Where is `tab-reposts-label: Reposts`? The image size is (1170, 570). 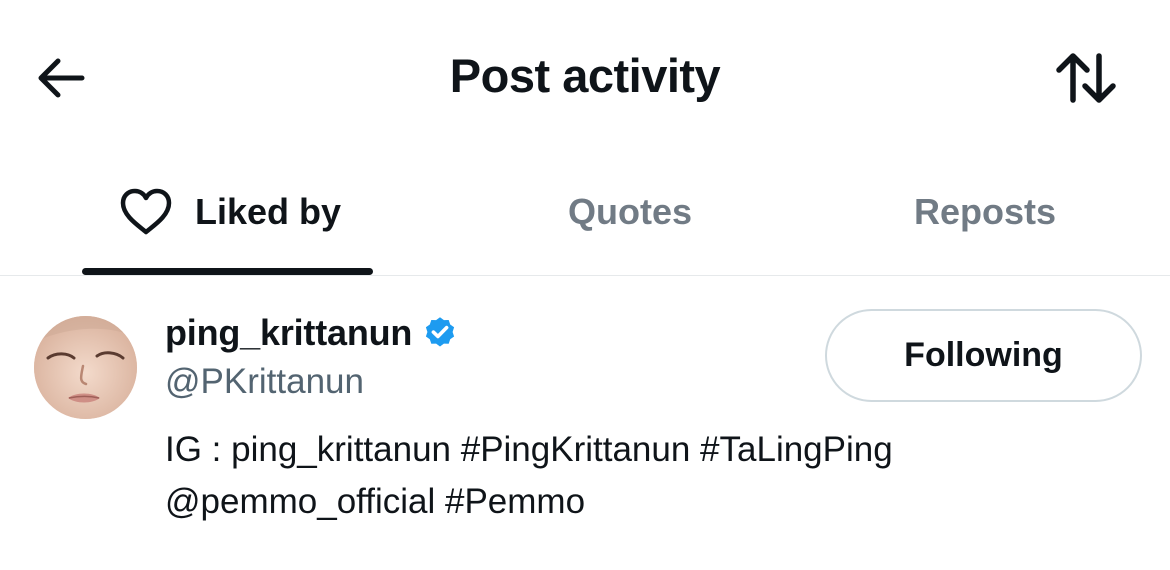
tab-reposts-label: Reposts is located at coordinates (985, 211).